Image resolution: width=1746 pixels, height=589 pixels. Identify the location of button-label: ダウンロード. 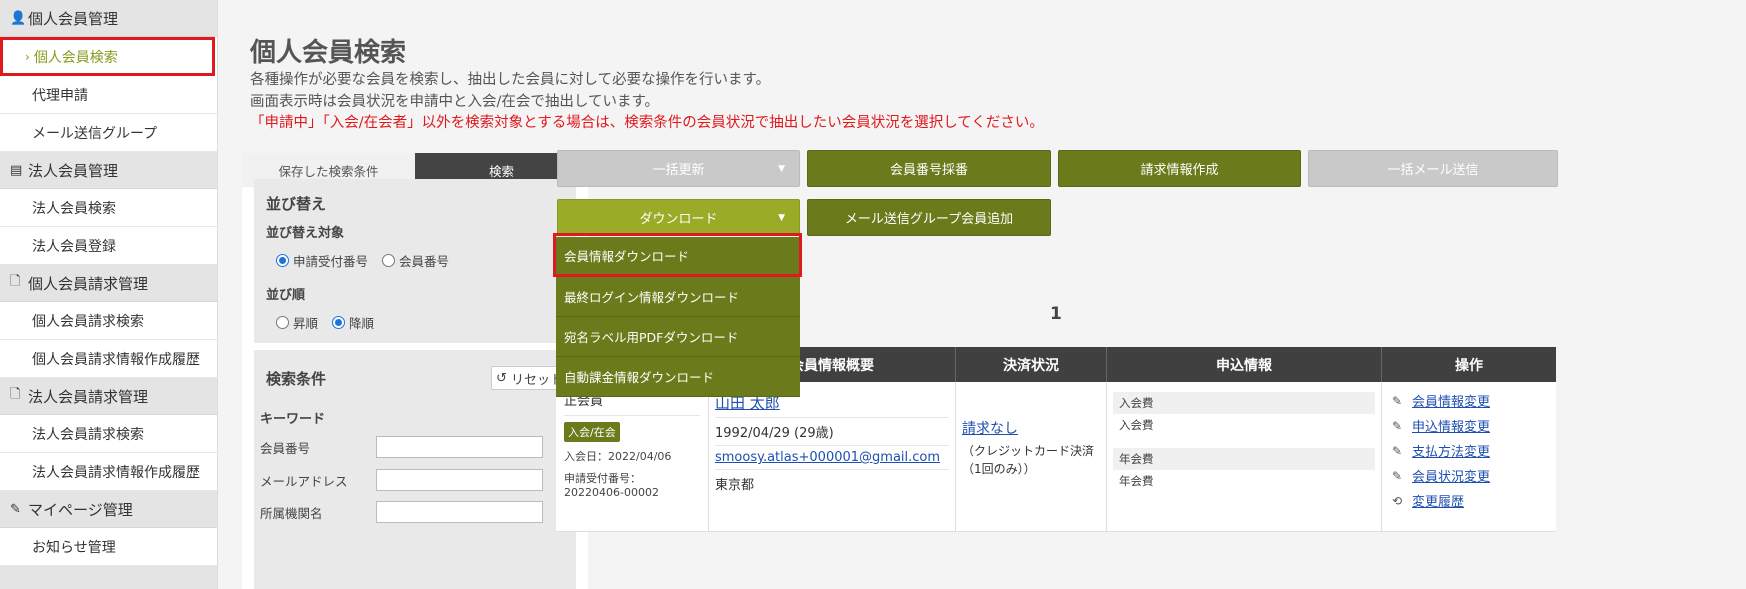
(678, 219).